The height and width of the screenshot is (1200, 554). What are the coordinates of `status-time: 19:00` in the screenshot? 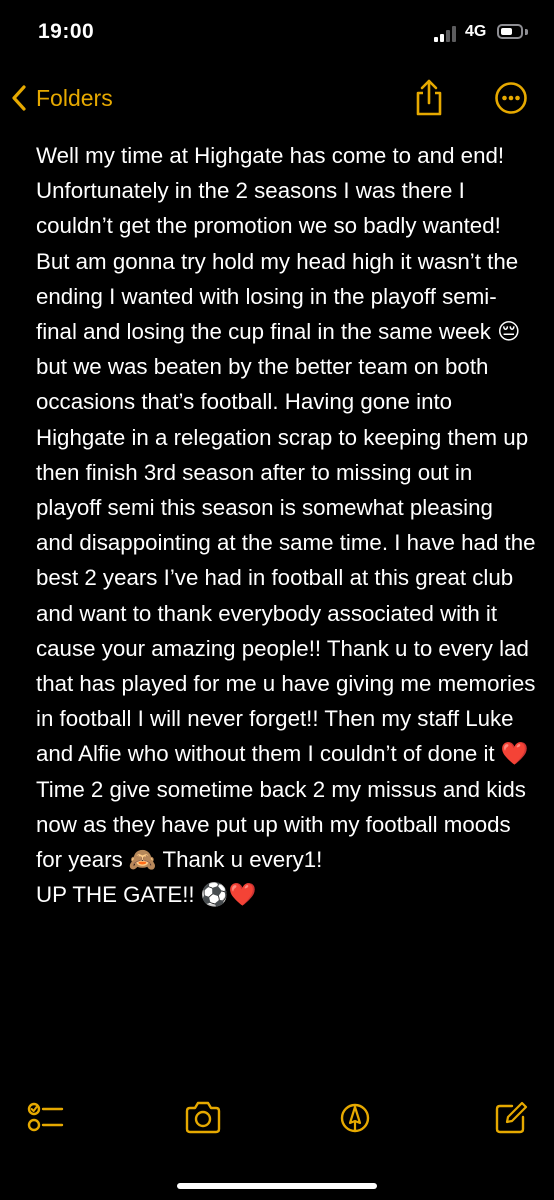 It's located at (66, 31).